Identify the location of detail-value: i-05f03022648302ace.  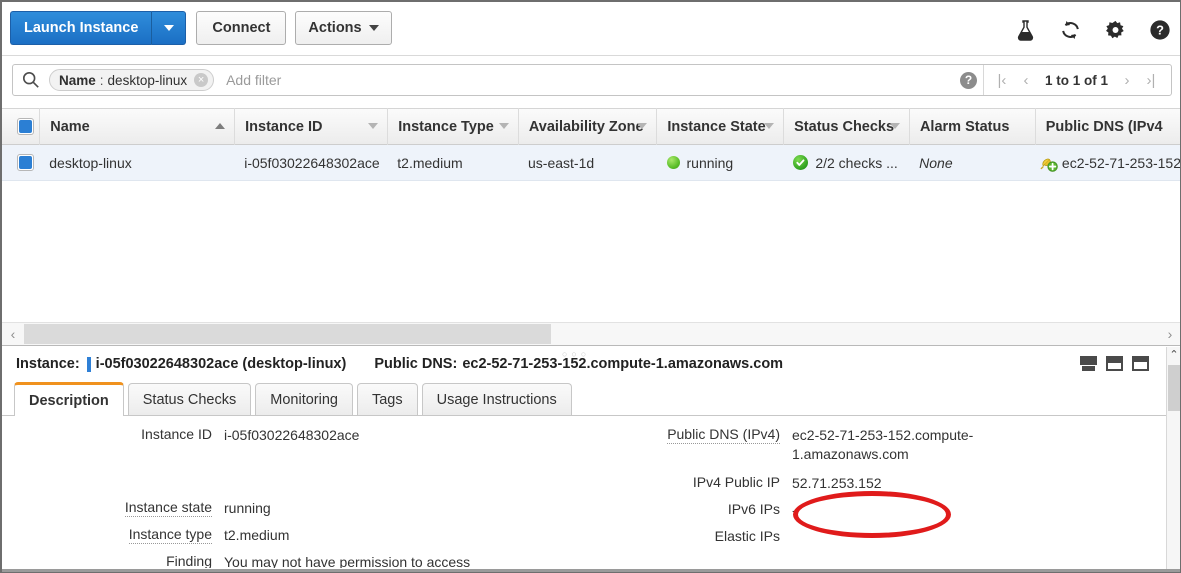
(292, 435).